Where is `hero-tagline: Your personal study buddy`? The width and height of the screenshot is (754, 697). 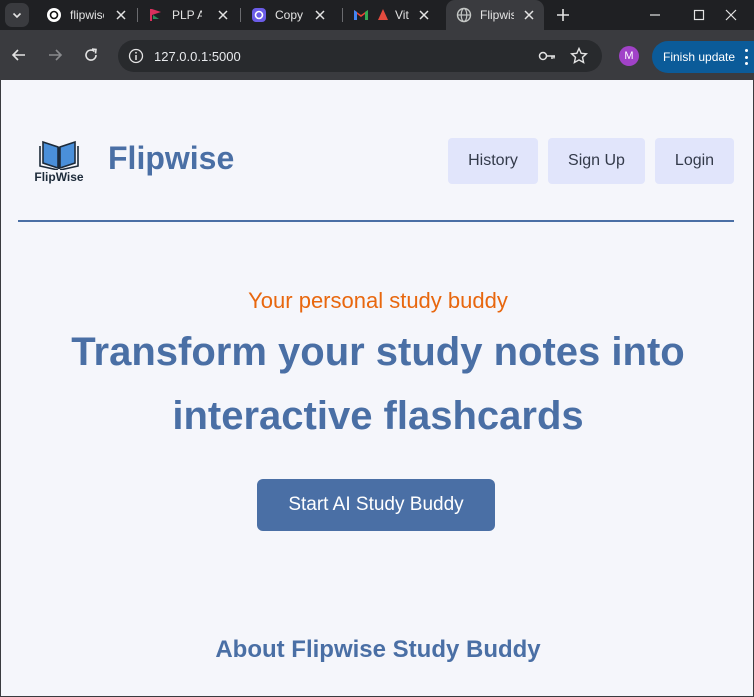
hero-tagline: Your personal study buddy is located at coordinates (378, 300).